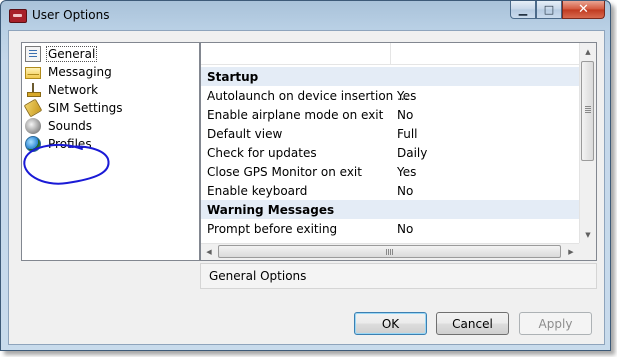 The width and height of the screenshot is (617, 357). What do you see at coordinates (305, 15) in the screenshot?
I see `title-bar: User Options ▁ □ ✕` at bounding box center [305, 15].